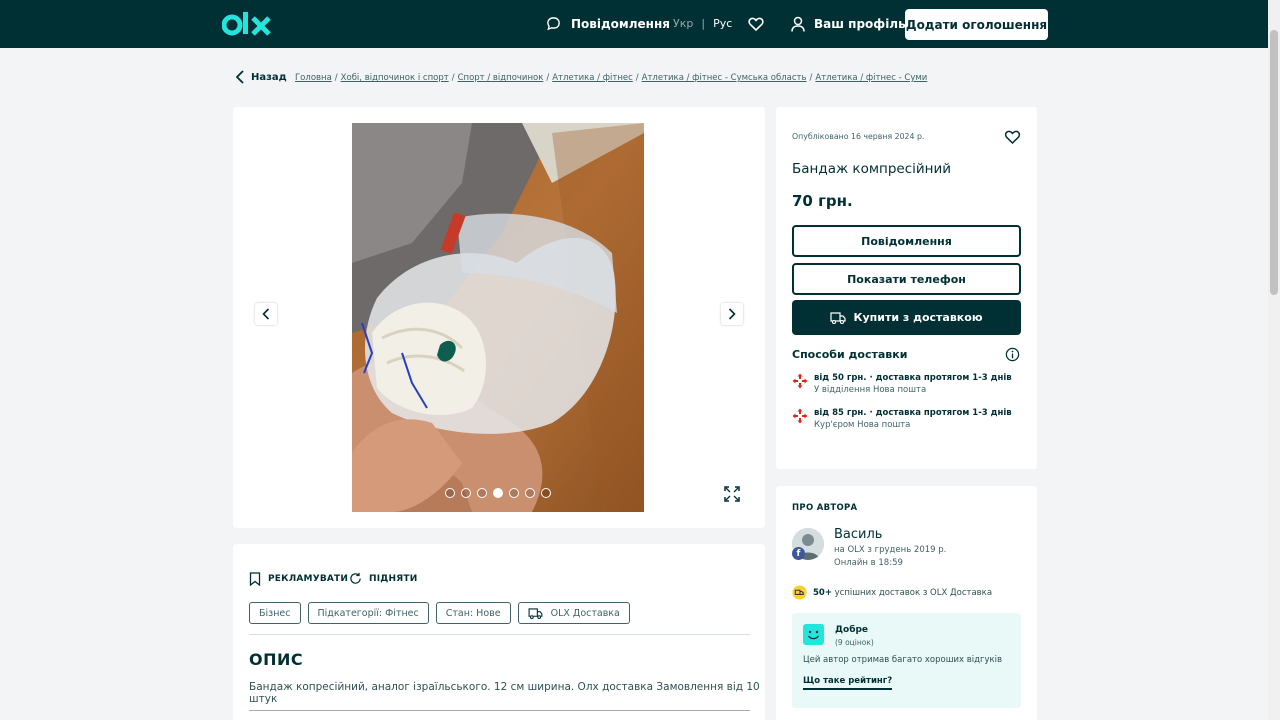 This screenshot has height=720, width=1280. I want to click on back-label: Назад, so click(269, 77).